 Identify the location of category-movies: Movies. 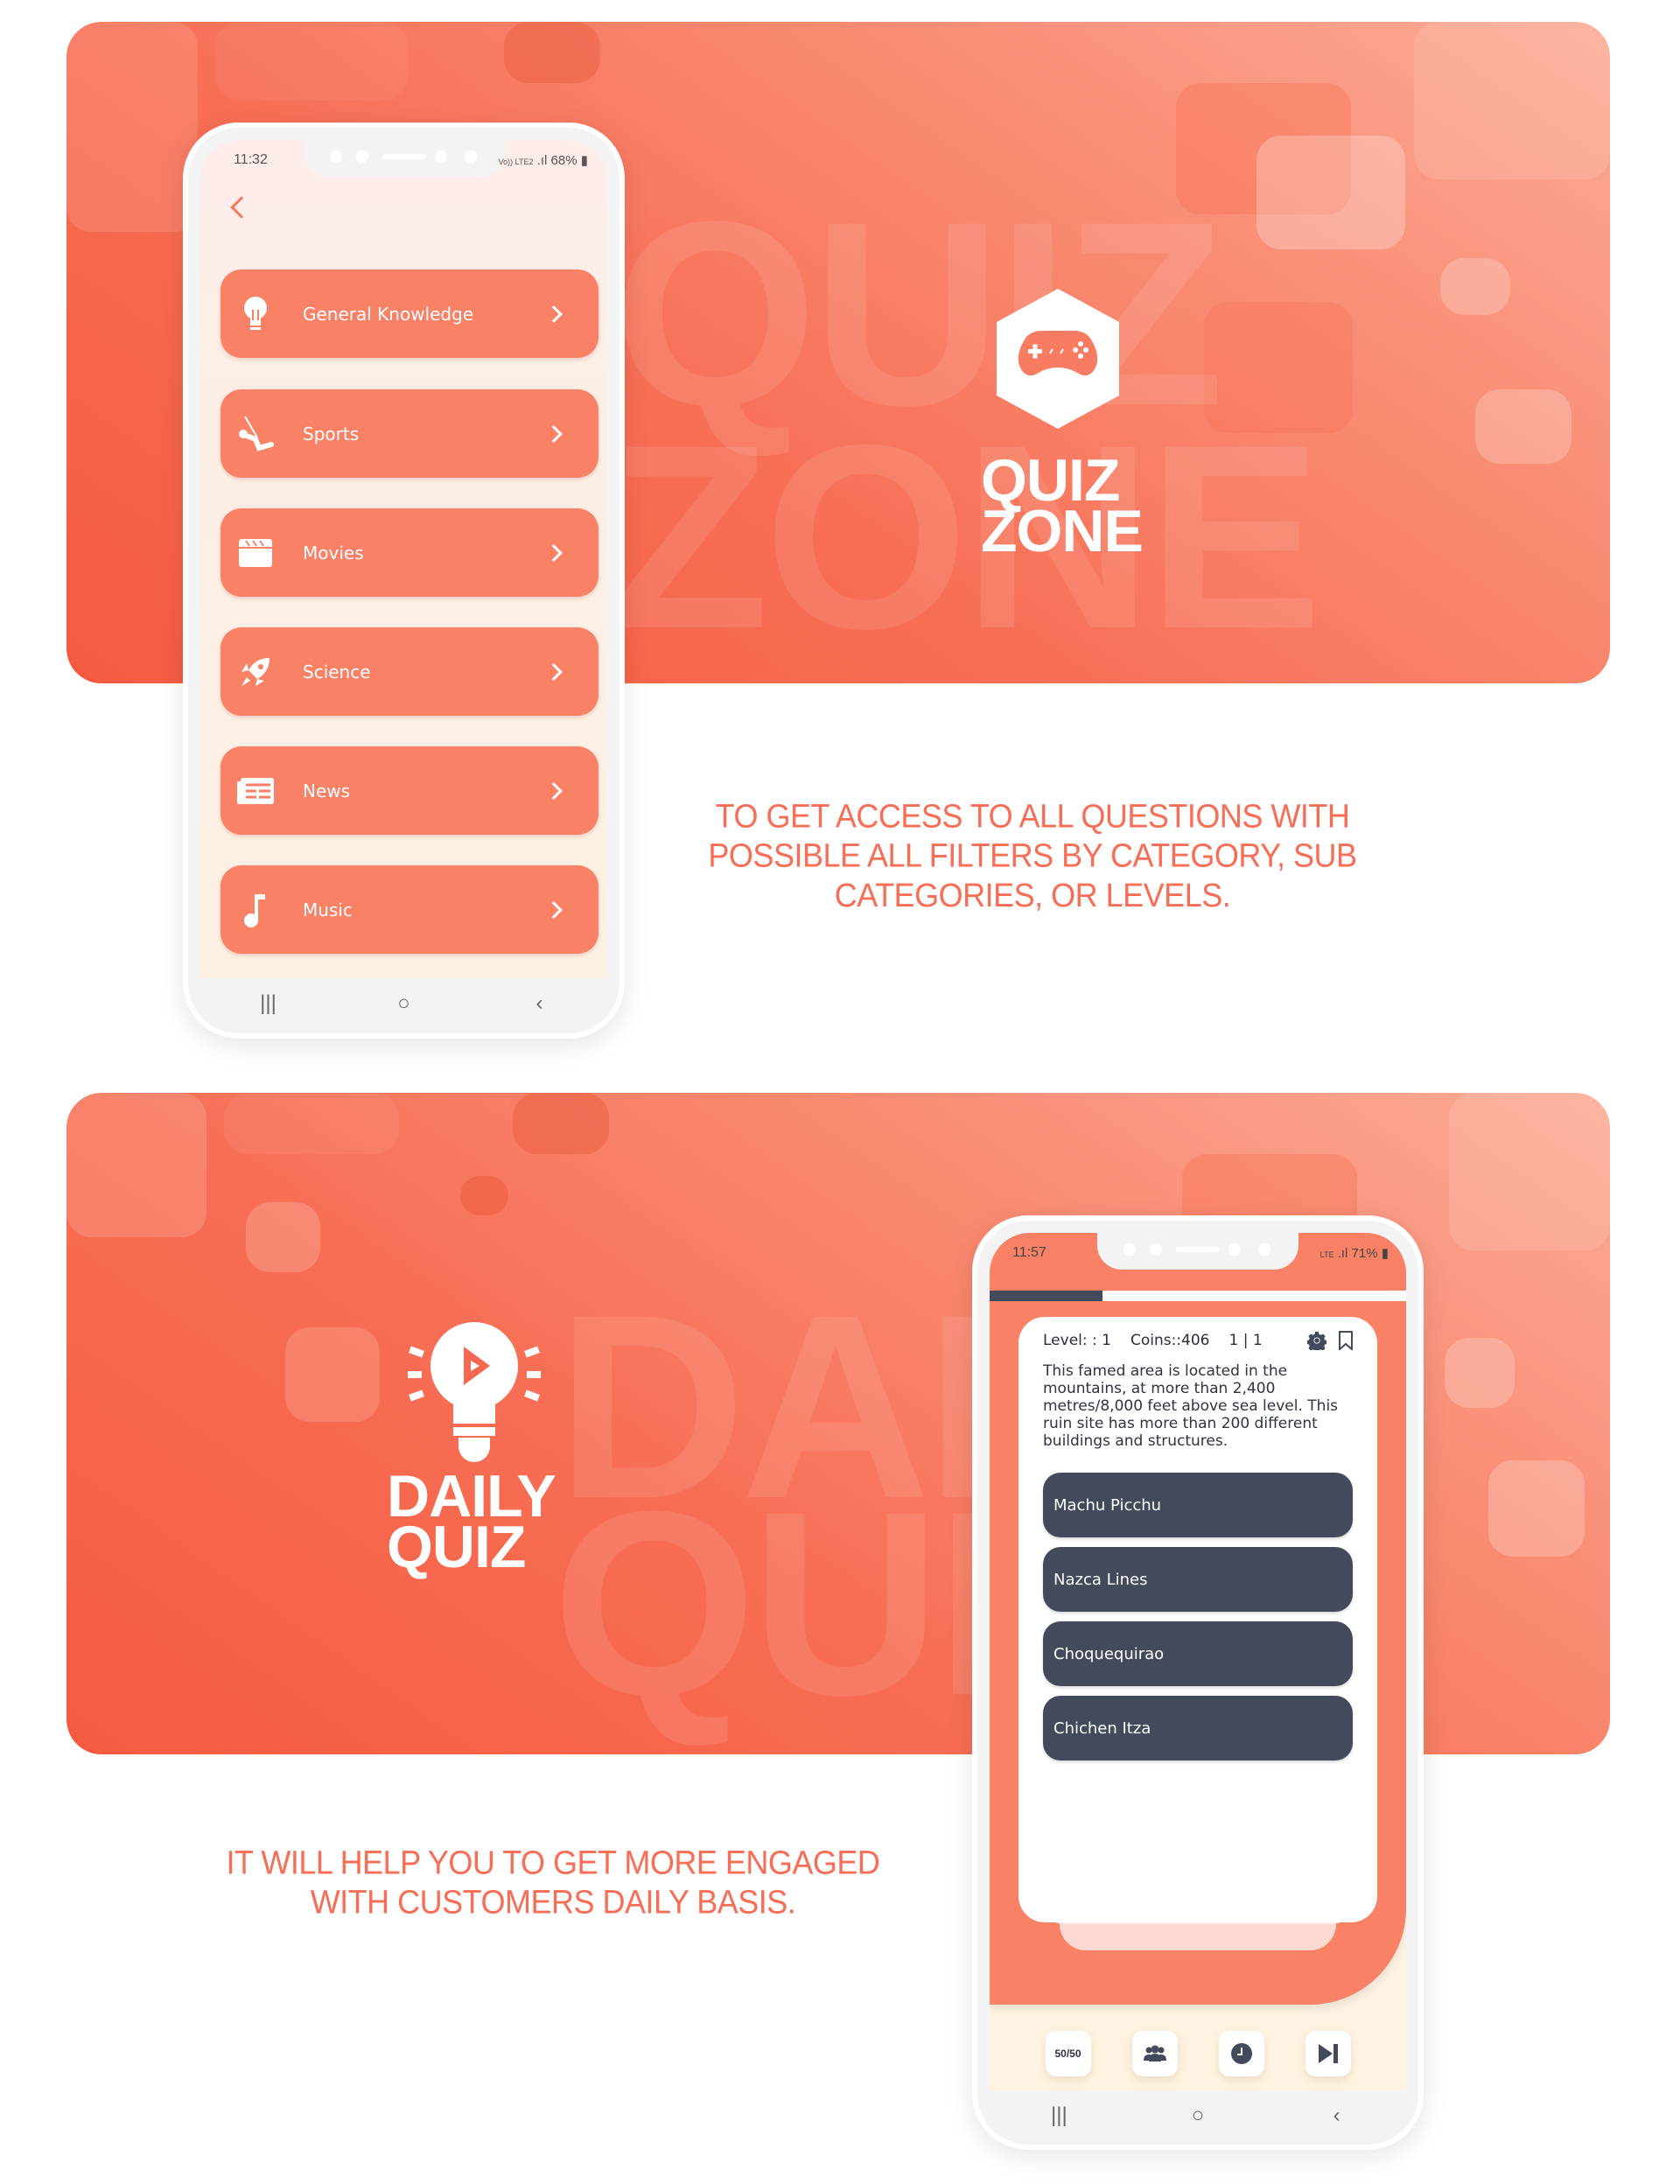
(409, 552).